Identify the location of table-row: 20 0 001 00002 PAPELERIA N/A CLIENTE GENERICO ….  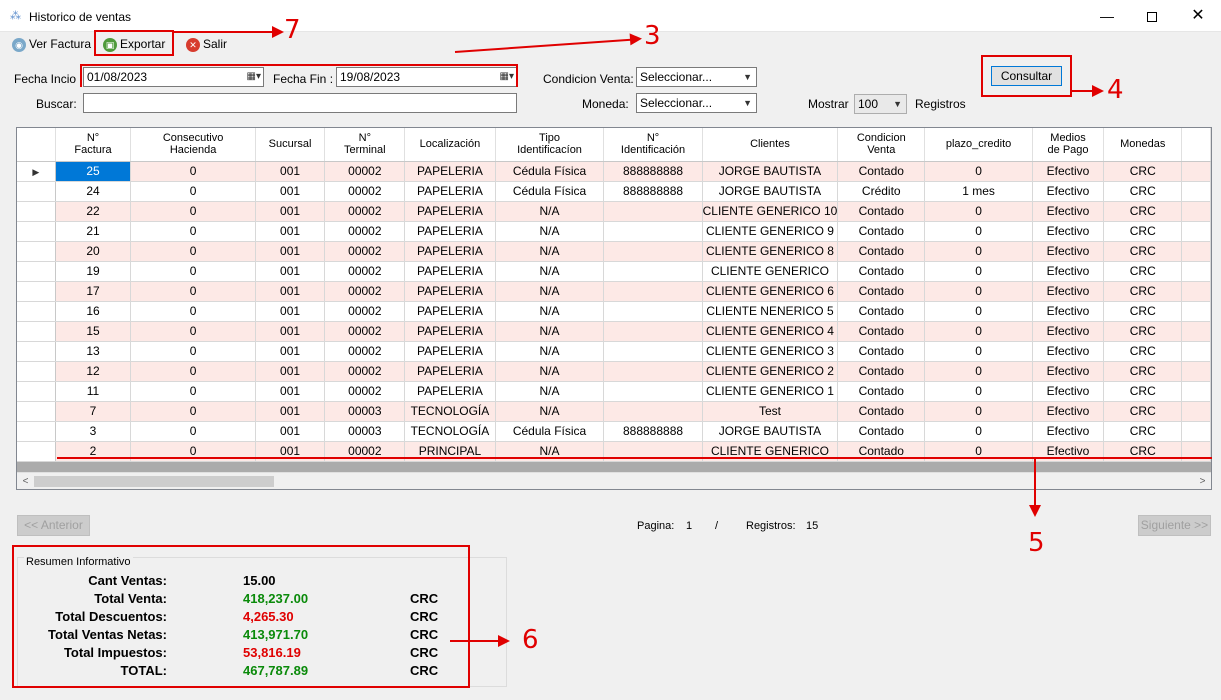
(614, 251).